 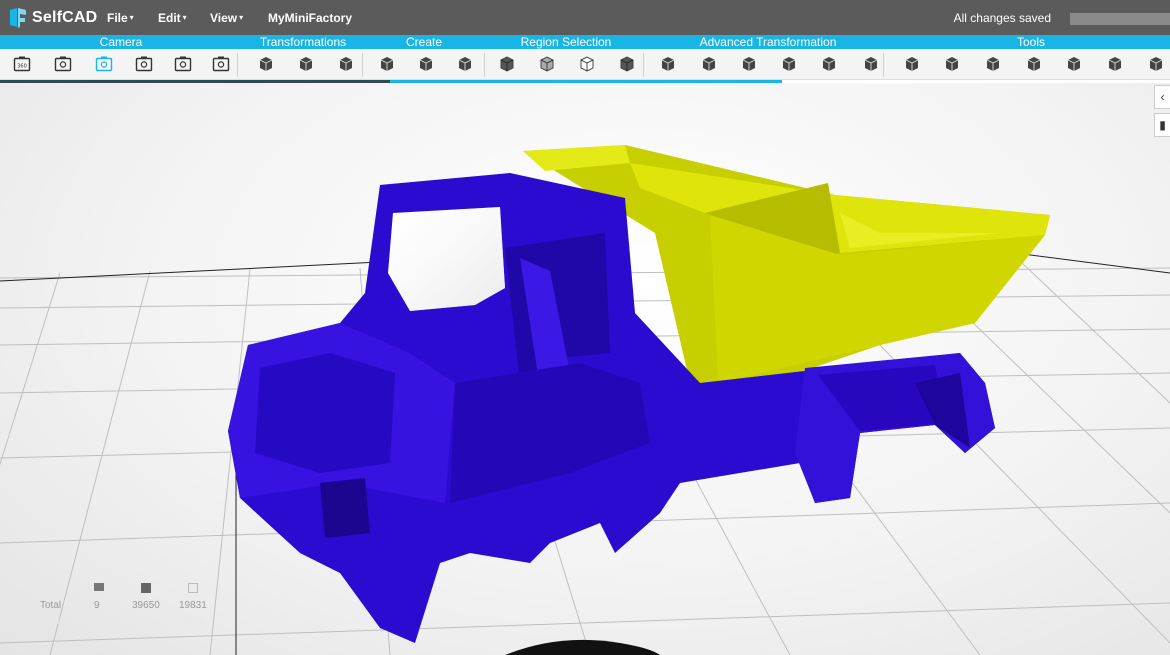 What do you see at coordinates (306, 64) in the screenshot?
I see `transform-cube-icon` at bounding box center [306, 64].